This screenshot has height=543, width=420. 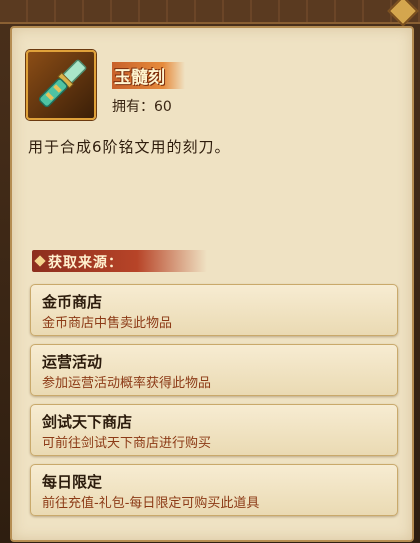 What do you see at coordinates (85, 263) in the screenshot?
I see `source-header-label: 获取来源：` at bounding box center [85, 263].